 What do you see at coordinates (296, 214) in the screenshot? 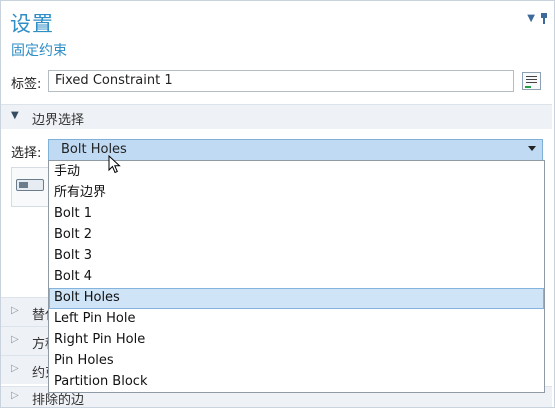
I see `option-bolt-1: Bolt 1` at bounding box center [296, 214].